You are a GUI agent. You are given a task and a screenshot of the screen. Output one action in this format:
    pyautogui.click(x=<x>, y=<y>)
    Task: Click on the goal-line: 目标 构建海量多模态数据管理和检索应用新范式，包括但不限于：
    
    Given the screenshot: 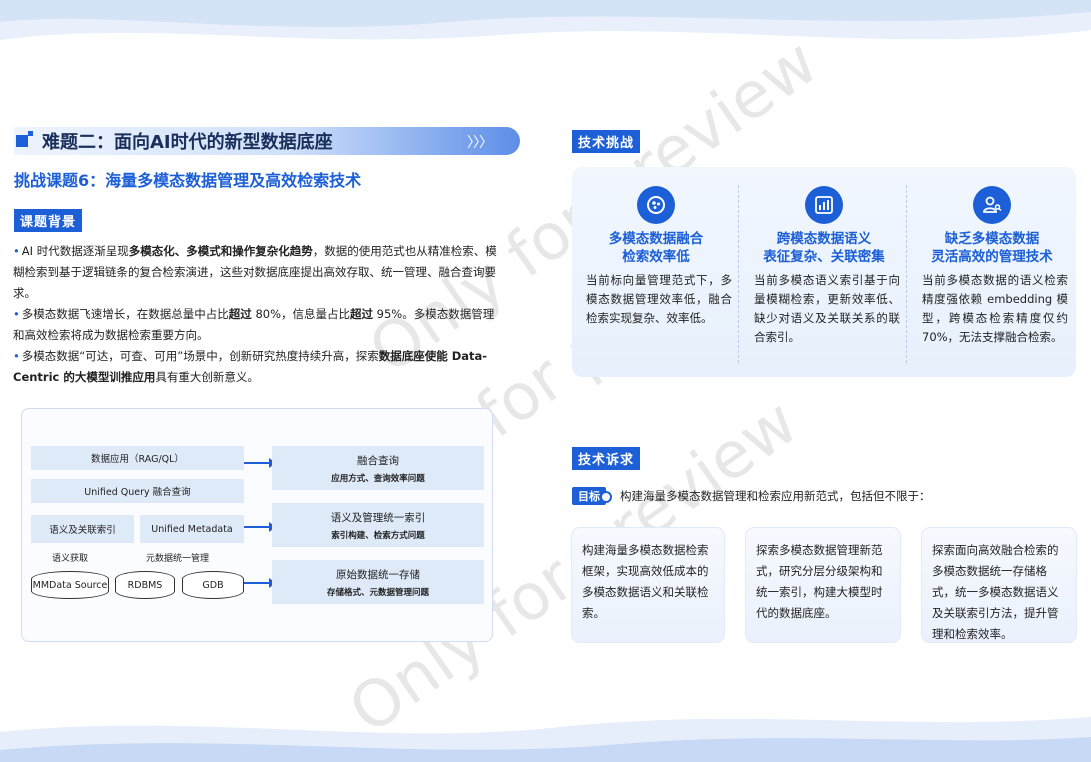 What is the action you would take?
    pyautogui.click(x=751, y=496)
    